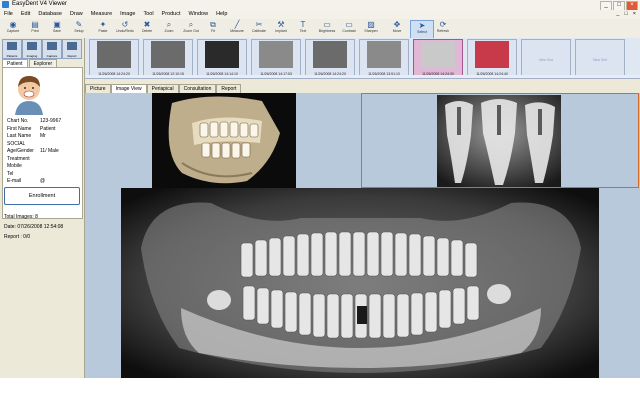 Image resolution: width=640 pixels, height=400 pixels. I want to click on mode-imaging-button: Imaging, so click(32, 49).